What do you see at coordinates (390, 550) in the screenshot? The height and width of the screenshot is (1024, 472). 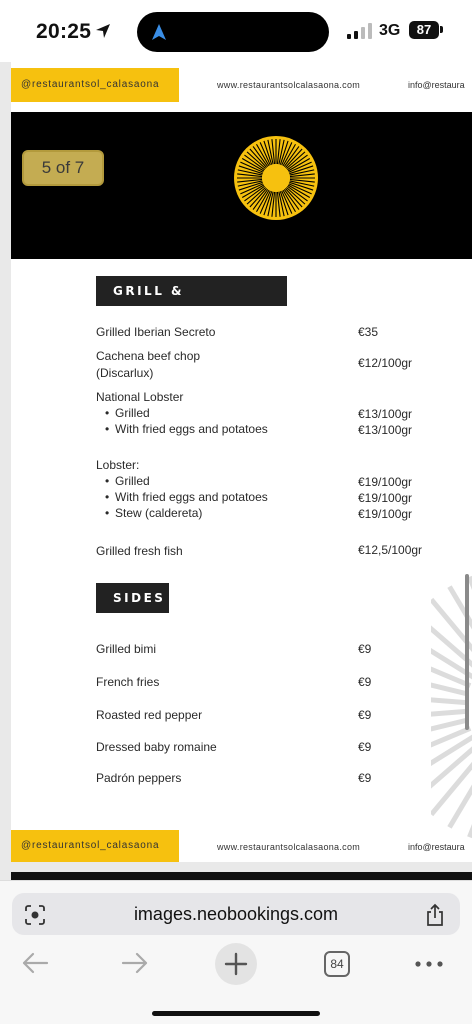 I see `menu-item-price: €12,5/100gr` at bounding box center [390, 550].